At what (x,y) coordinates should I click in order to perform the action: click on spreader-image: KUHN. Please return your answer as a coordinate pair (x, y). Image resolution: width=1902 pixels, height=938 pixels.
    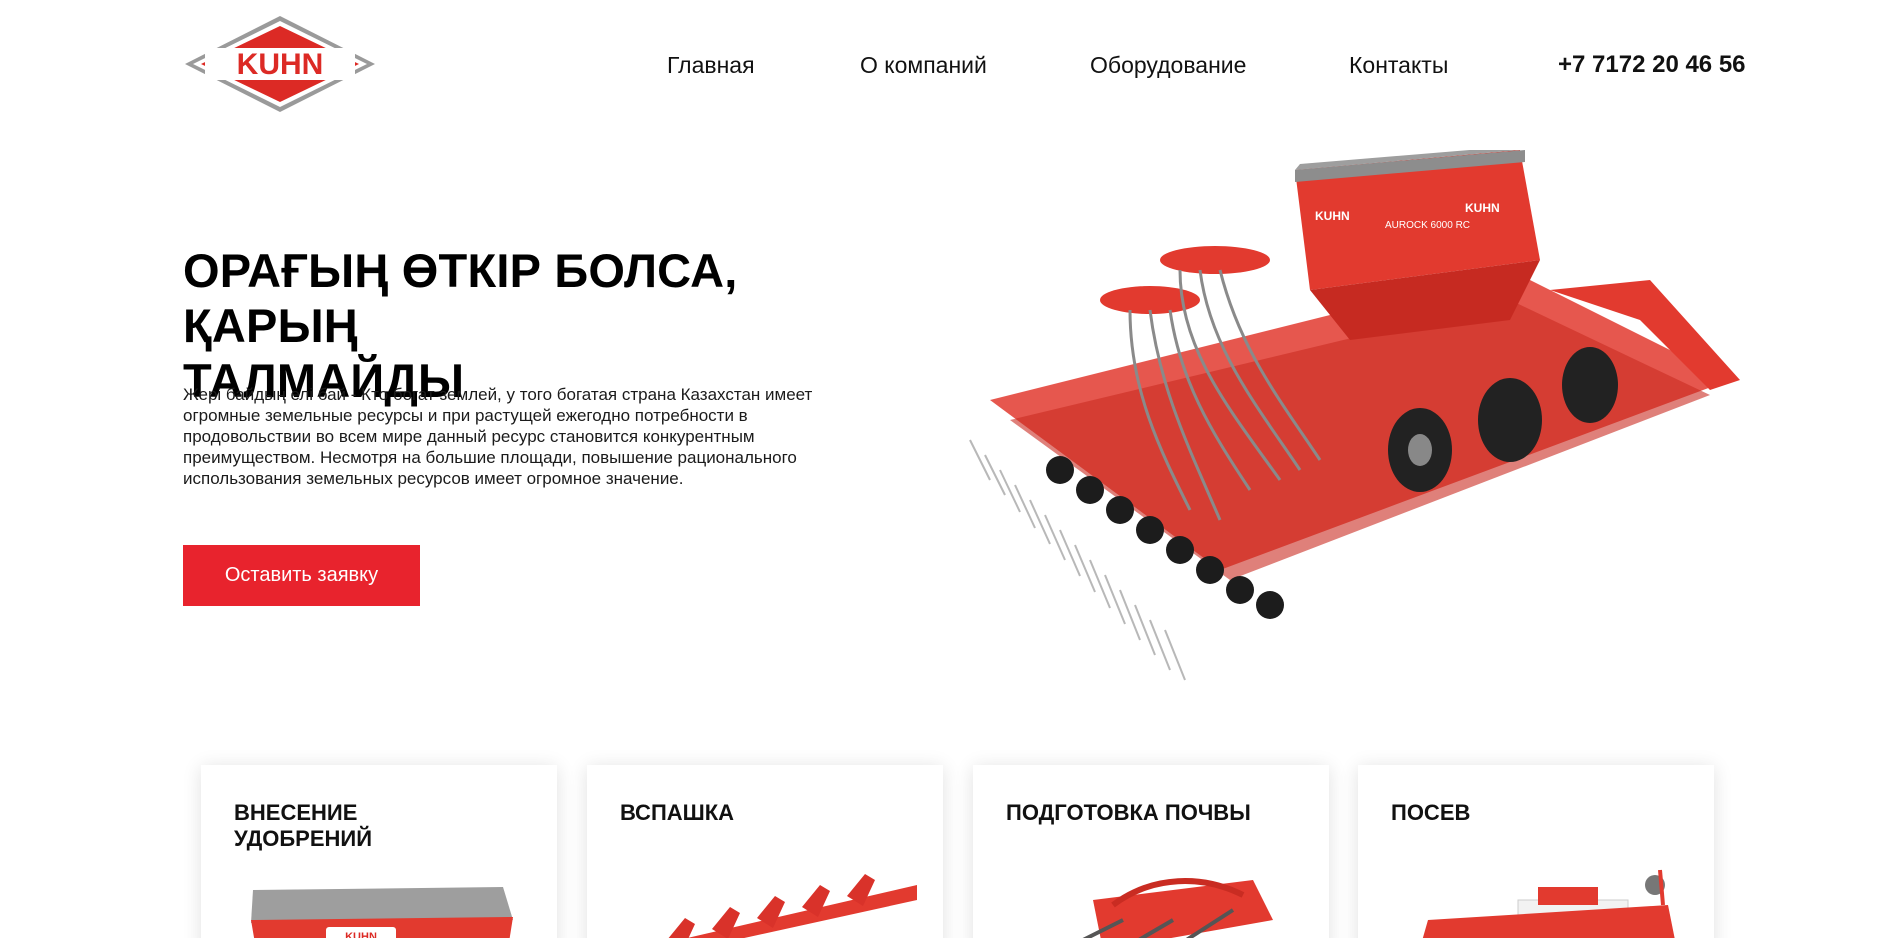
    Looking at the image, I should click on (382, 912).